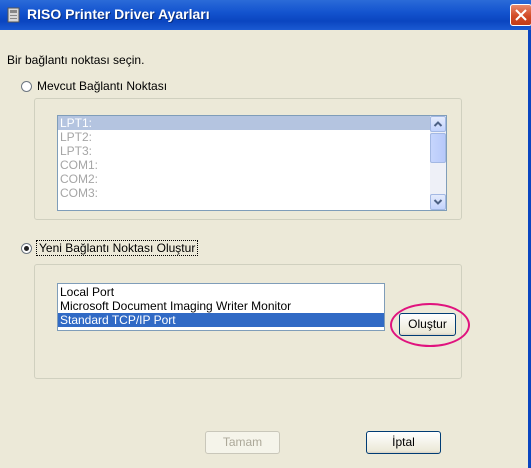 The height and width of the screenshot is (468, 531). What do you see at coordinates (117, 248) in the screenshot?
I see `new-port-label: Yeni Bağlantı Noktası Oluştur` at bounding box center [117, 248].